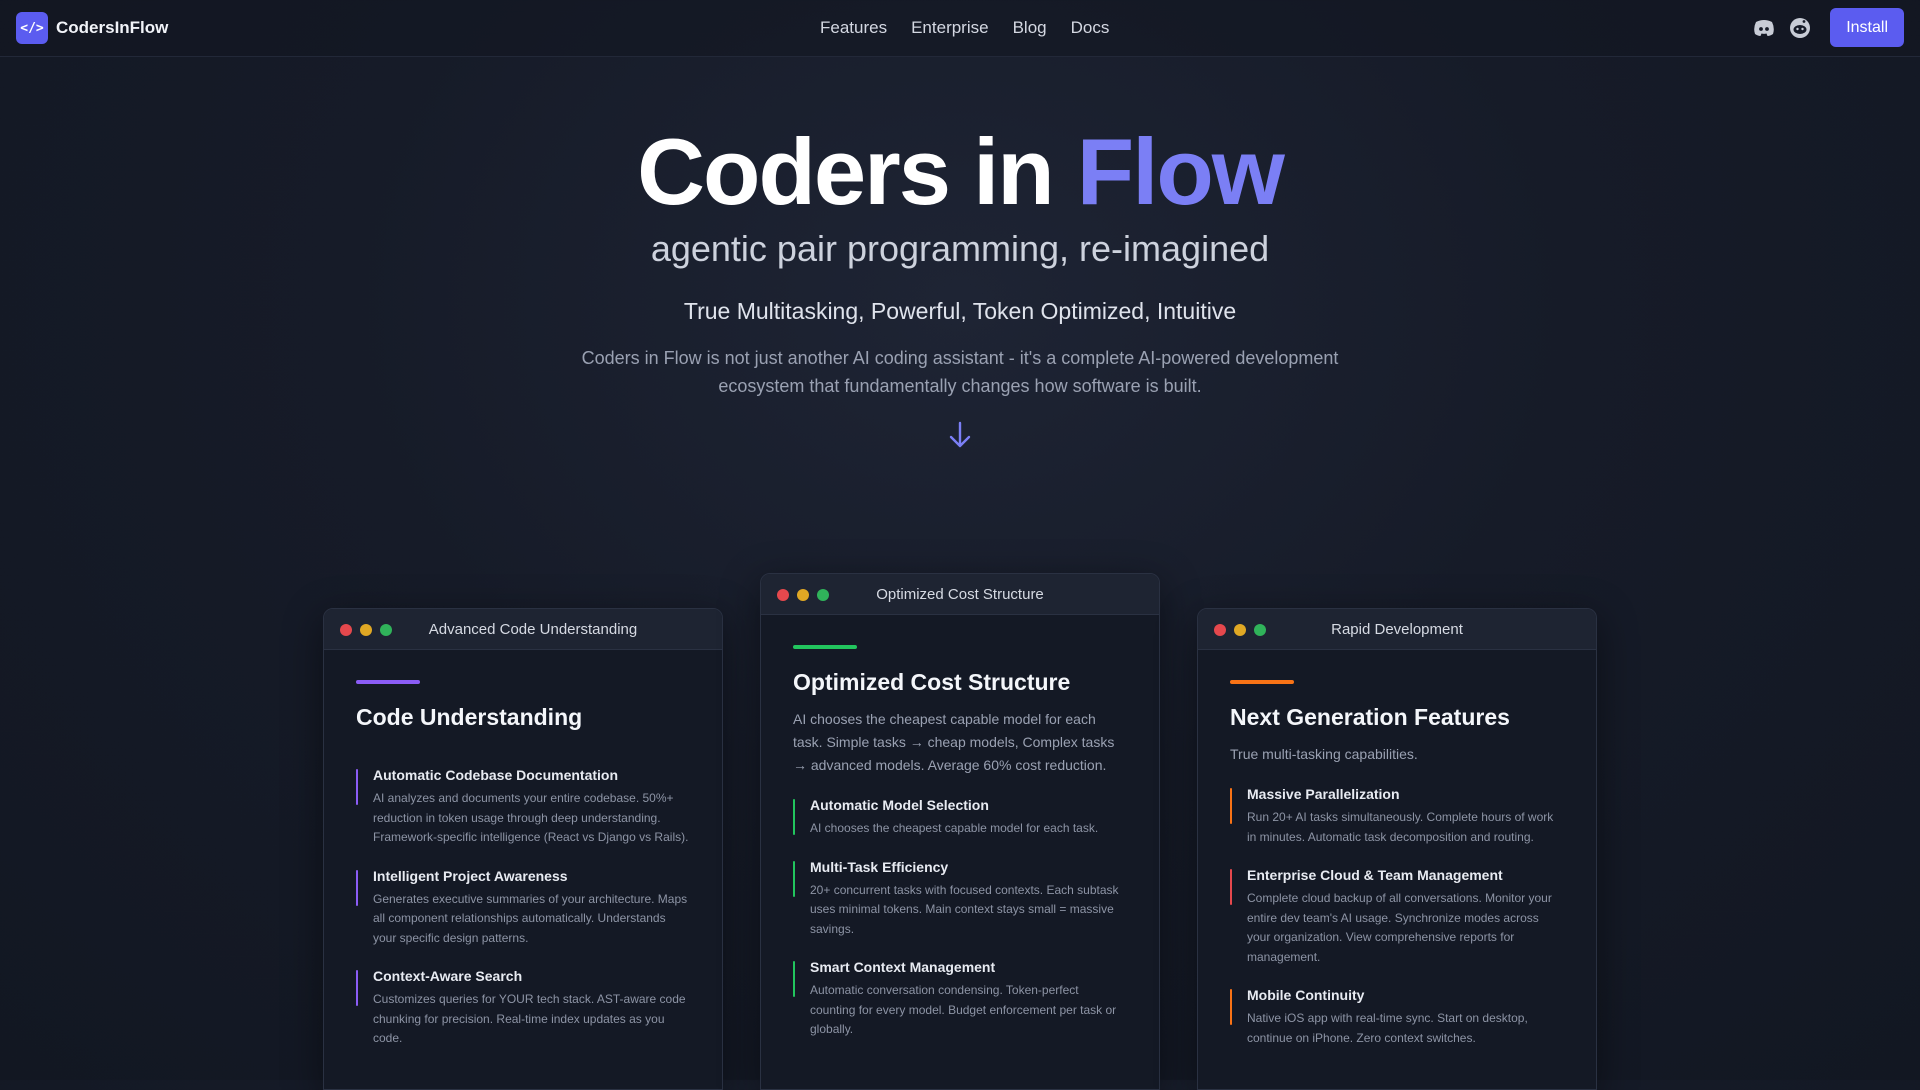 The image size is (1920, 1090). What do you see at coordinates (1828, 27) in the screenshot?
I see `nav-actions: Install` at bounding box center [1828, 27].